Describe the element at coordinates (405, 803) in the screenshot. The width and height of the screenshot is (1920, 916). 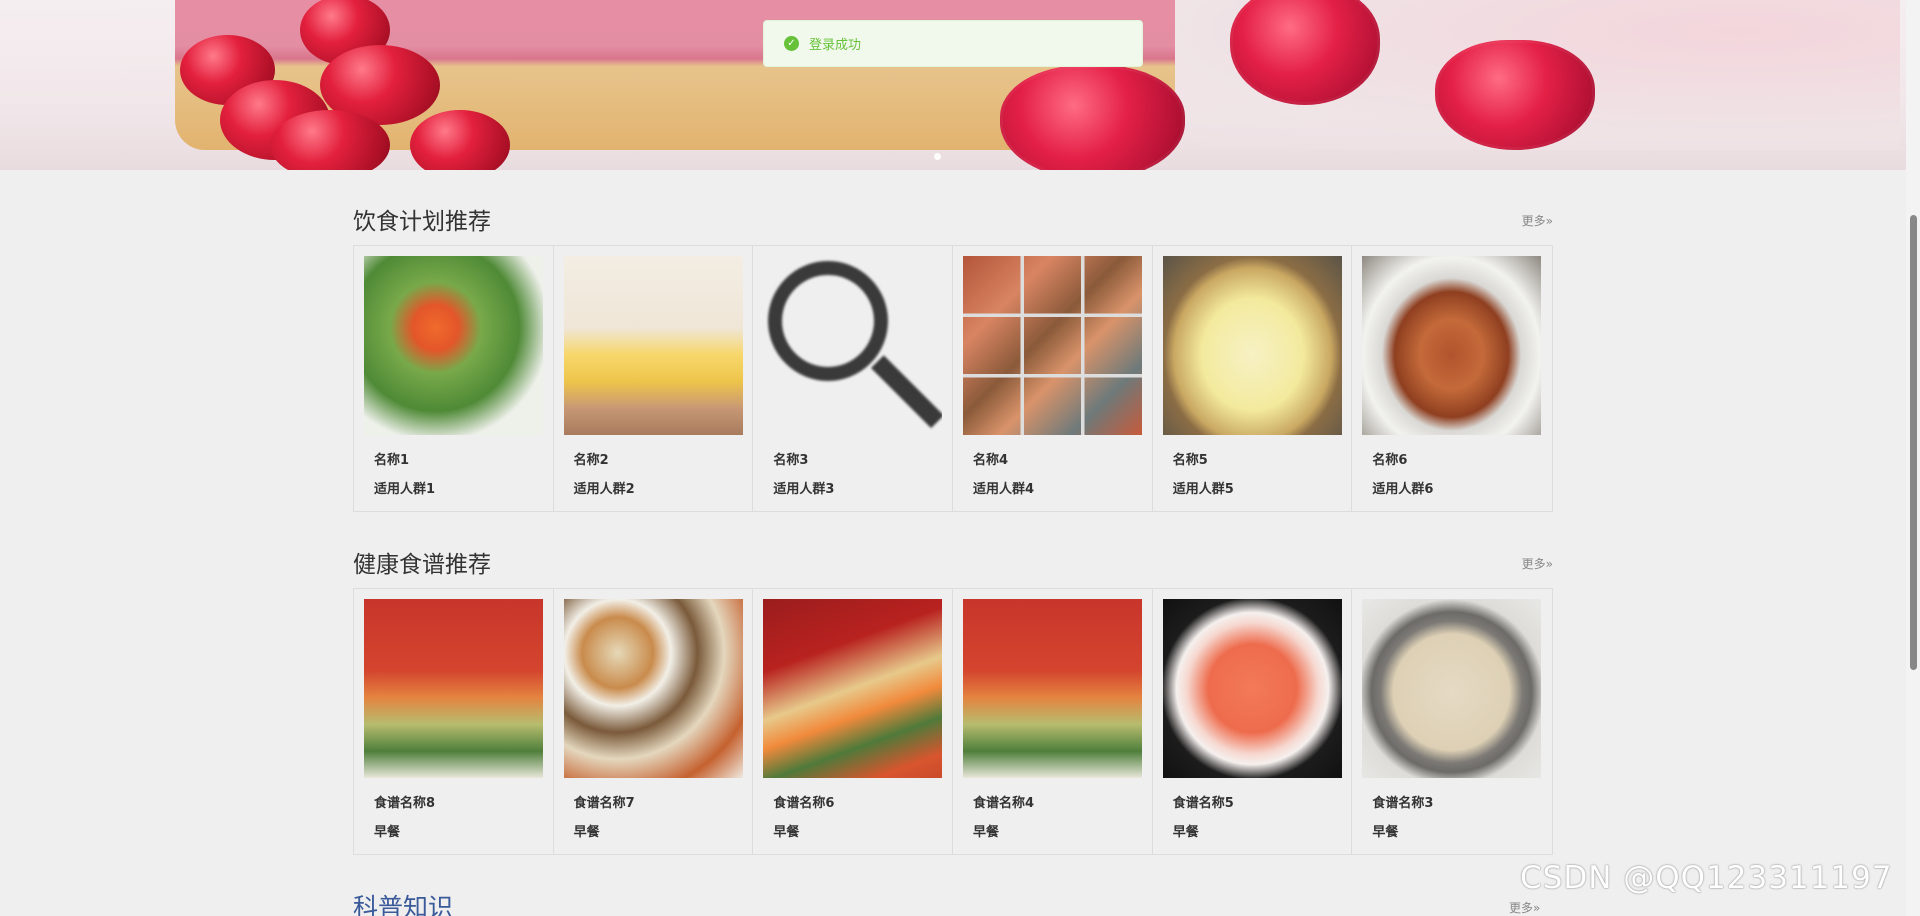
I see `card-name: 食谱名称8` at that location.